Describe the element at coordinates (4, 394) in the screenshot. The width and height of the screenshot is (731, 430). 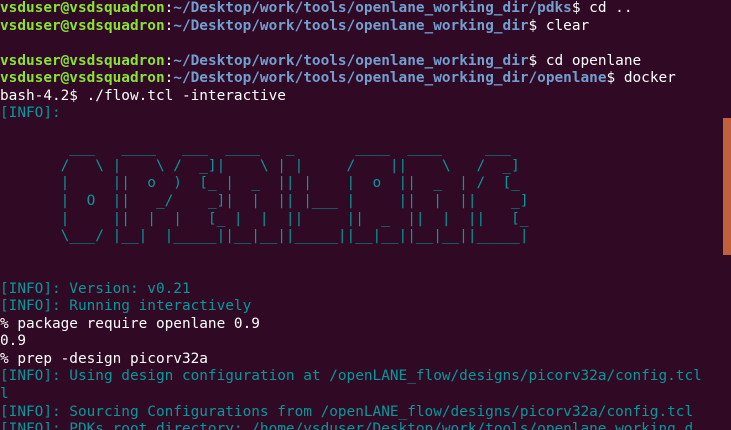
I see `info-line-wrap: l` at that location.